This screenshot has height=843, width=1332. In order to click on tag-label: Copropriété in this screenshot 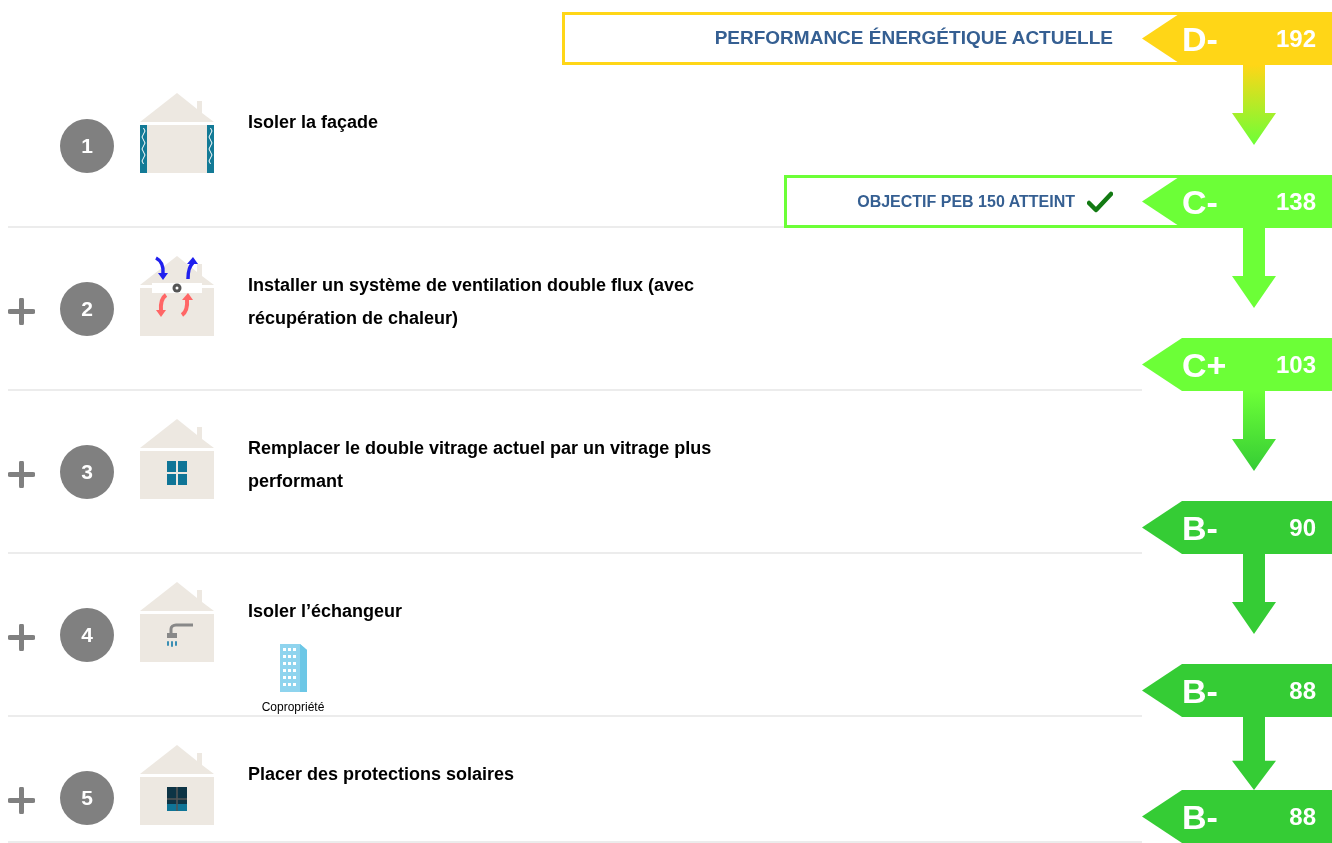, I will do `click(293, 707)`.